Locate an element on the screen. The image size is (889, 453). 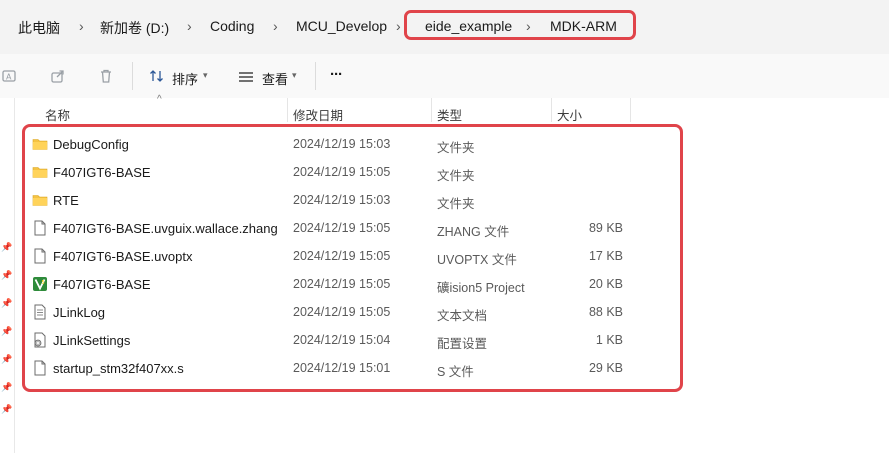
svg-text: A is located at coordinates (9, 77).